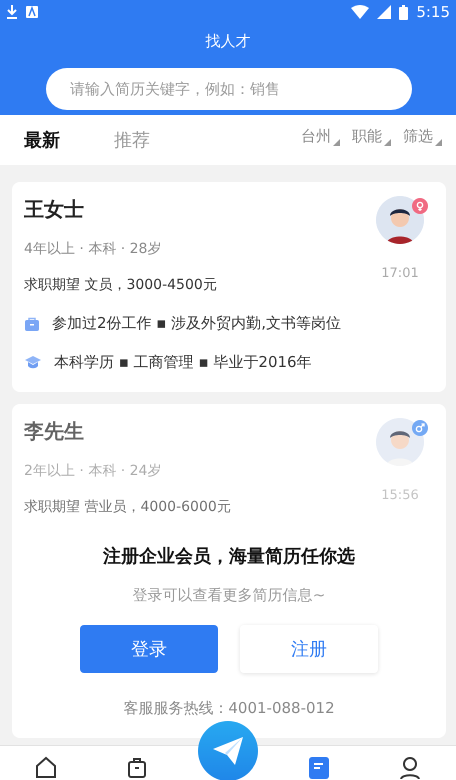 This screenshot has width=456, height=780. What do you see at coordinates (197, 323) in the screenshot?
I see `candidate-detail: 参加过2份工作 ▪ 涉及外贸内勤,文书等岗位` at bounding box center [197, 323].